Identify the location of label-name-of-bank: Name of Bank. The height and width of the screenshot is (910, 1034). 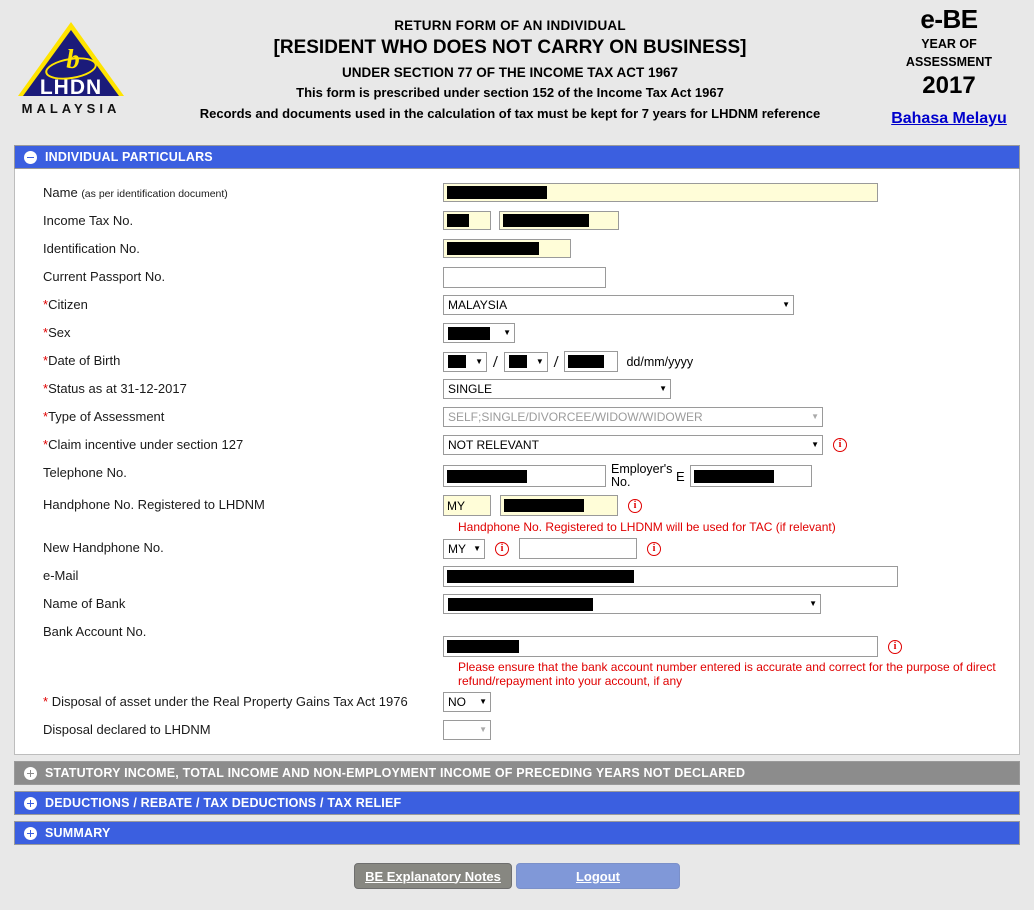
(84, 603).